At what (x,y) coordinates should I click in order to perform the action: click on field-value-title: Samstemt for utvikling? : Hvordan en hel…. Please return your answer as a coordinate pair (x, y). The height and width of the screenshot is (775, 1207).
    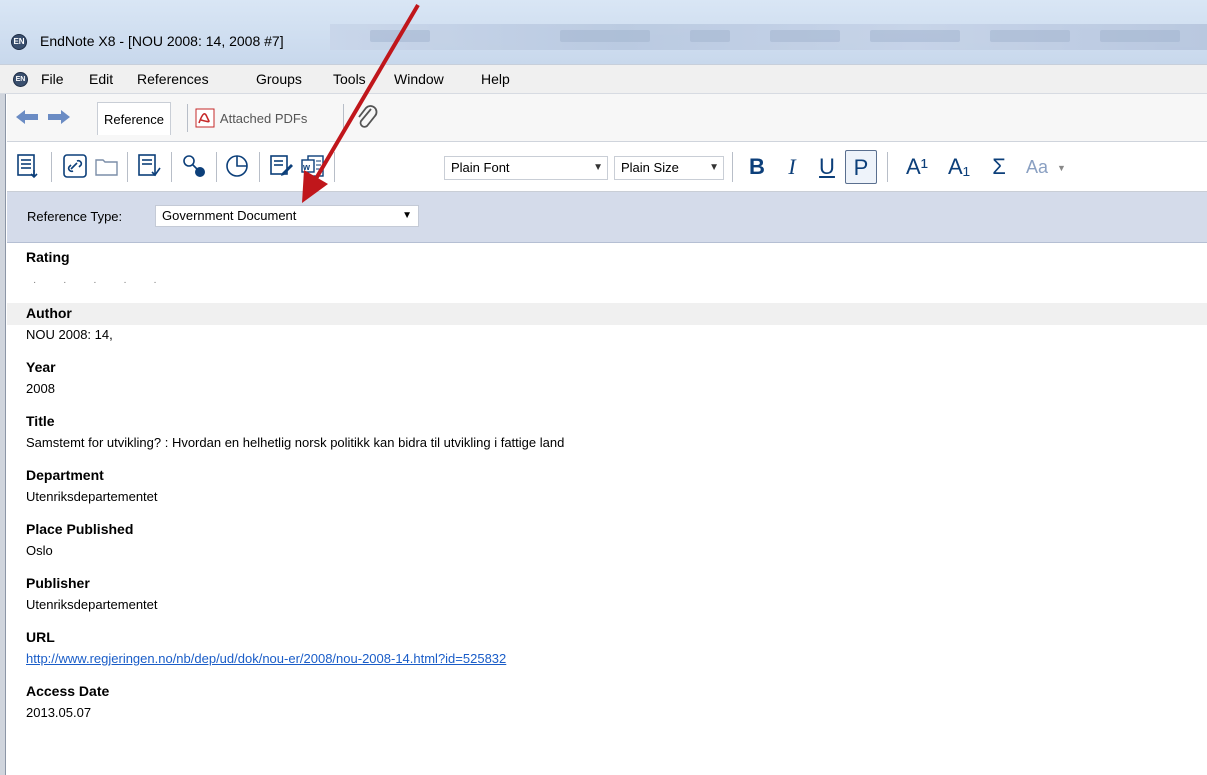
    Looking at the image, I should click on (295, 442).